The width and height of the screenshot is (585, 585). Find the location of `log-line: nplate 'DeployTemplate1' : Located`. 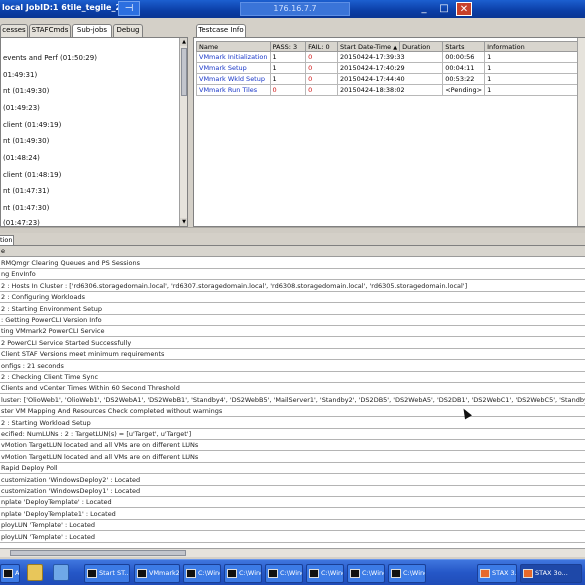

log-line: nplate 'DeployTemplate1' : Located is located at coordinates (292, 514).